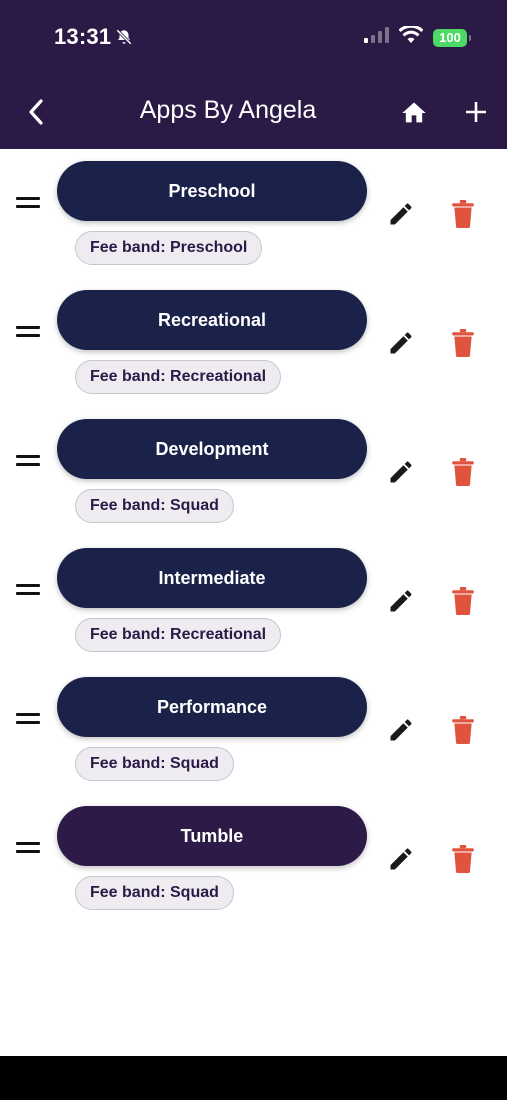 This screenshot has height=1100, width=507. I want to click on status-time: 13:31, so click(93, 37).